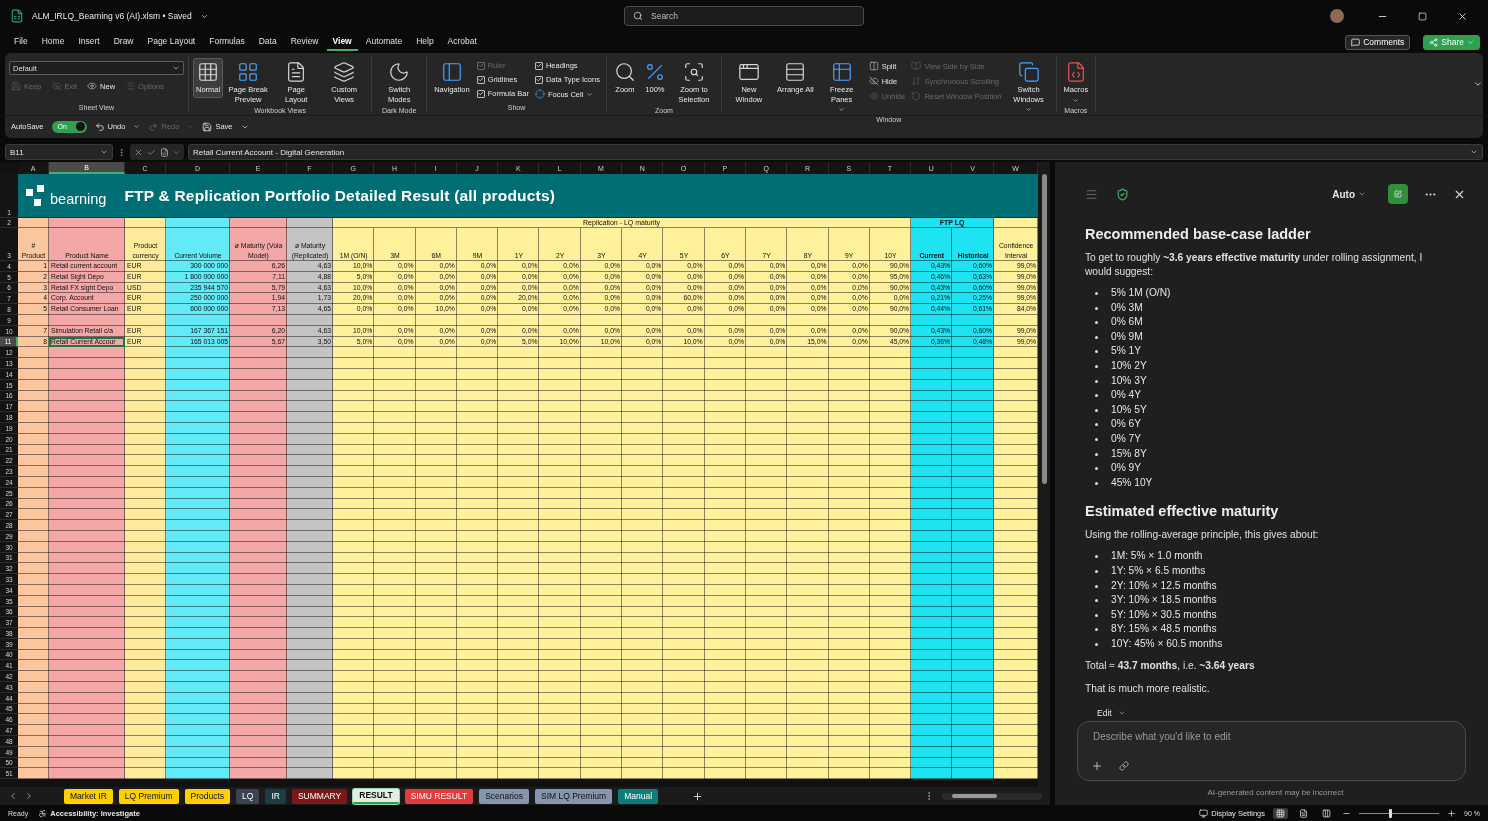 Image resolution: width=1488 pixels, height=821 pixels. Describe the element at coordinates (739, 16) in the screenshot. I see `search-field: Search` at that location.